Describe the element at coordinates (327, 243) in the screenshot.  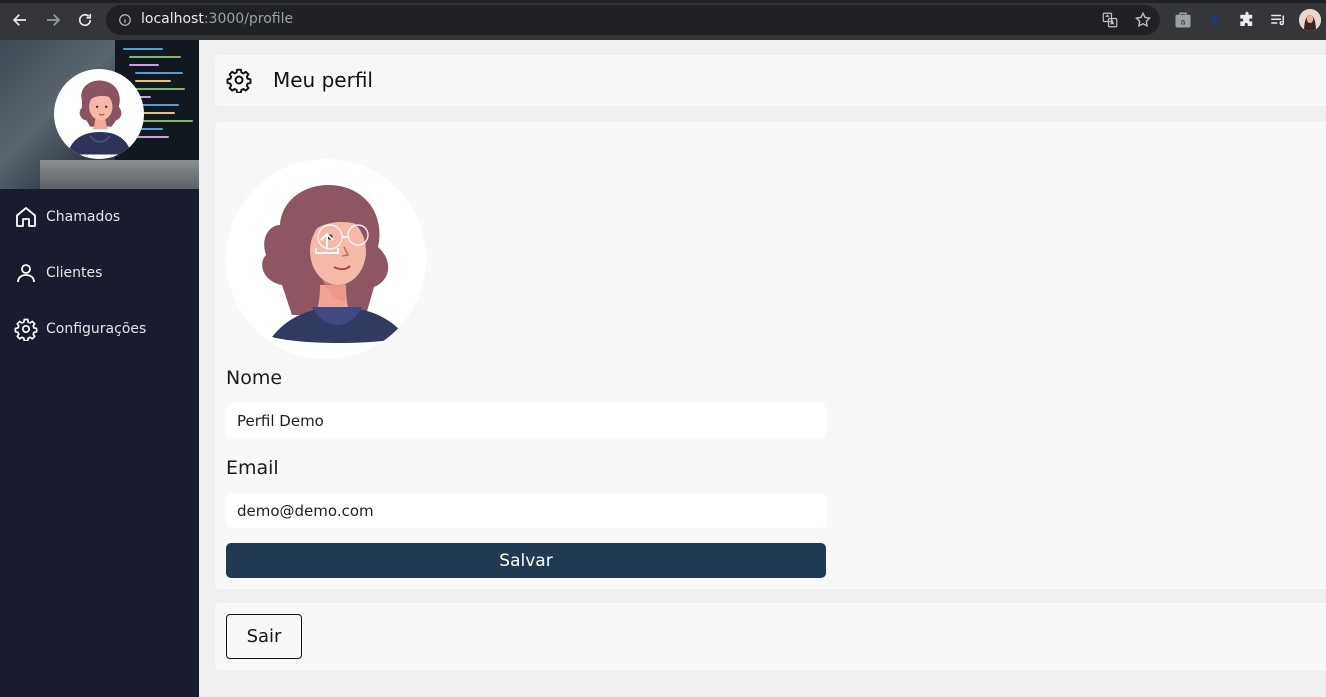
I see `upload-icon` at that location.